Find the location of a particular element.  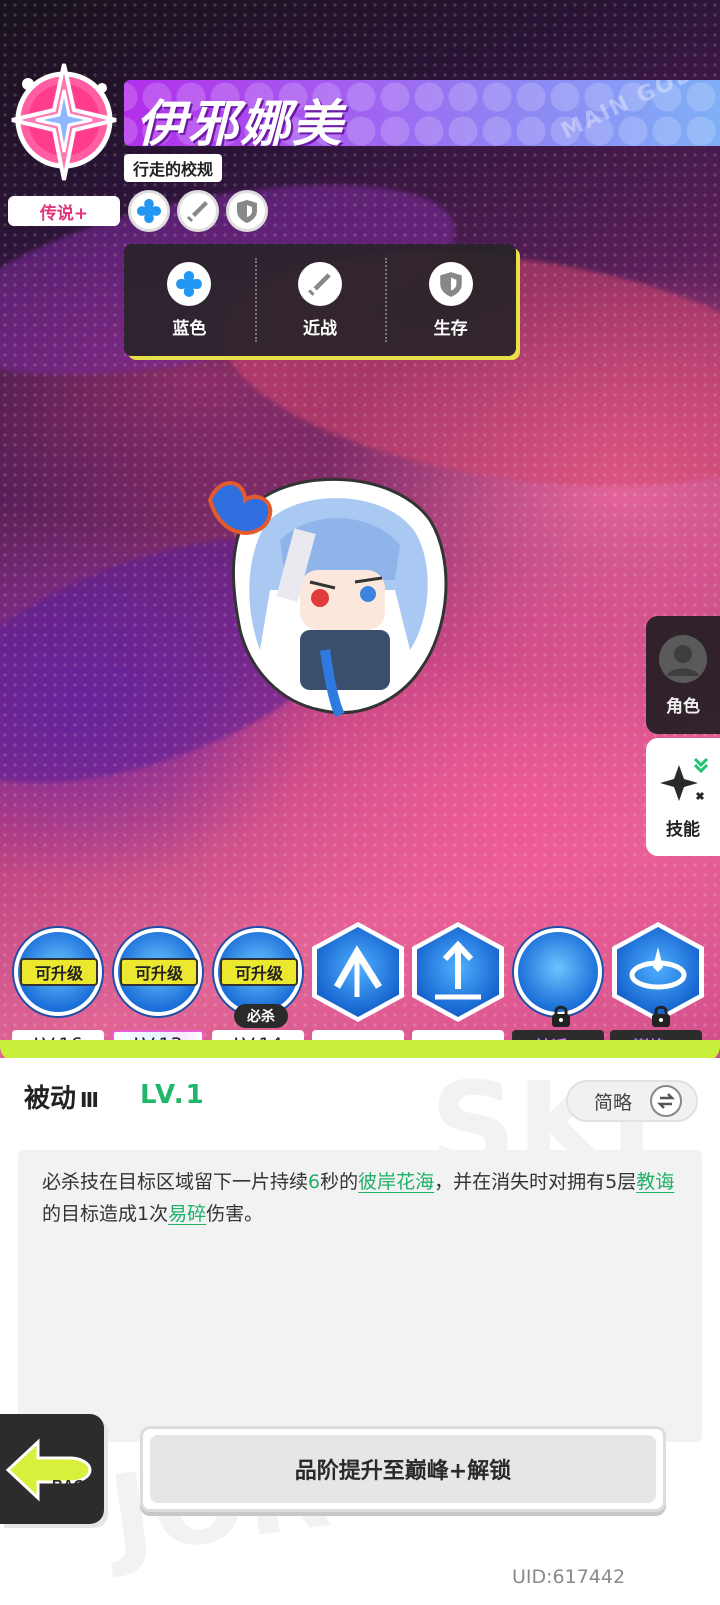

keyword-link: 彼岸花海 is located at coordinates (396, 1182).